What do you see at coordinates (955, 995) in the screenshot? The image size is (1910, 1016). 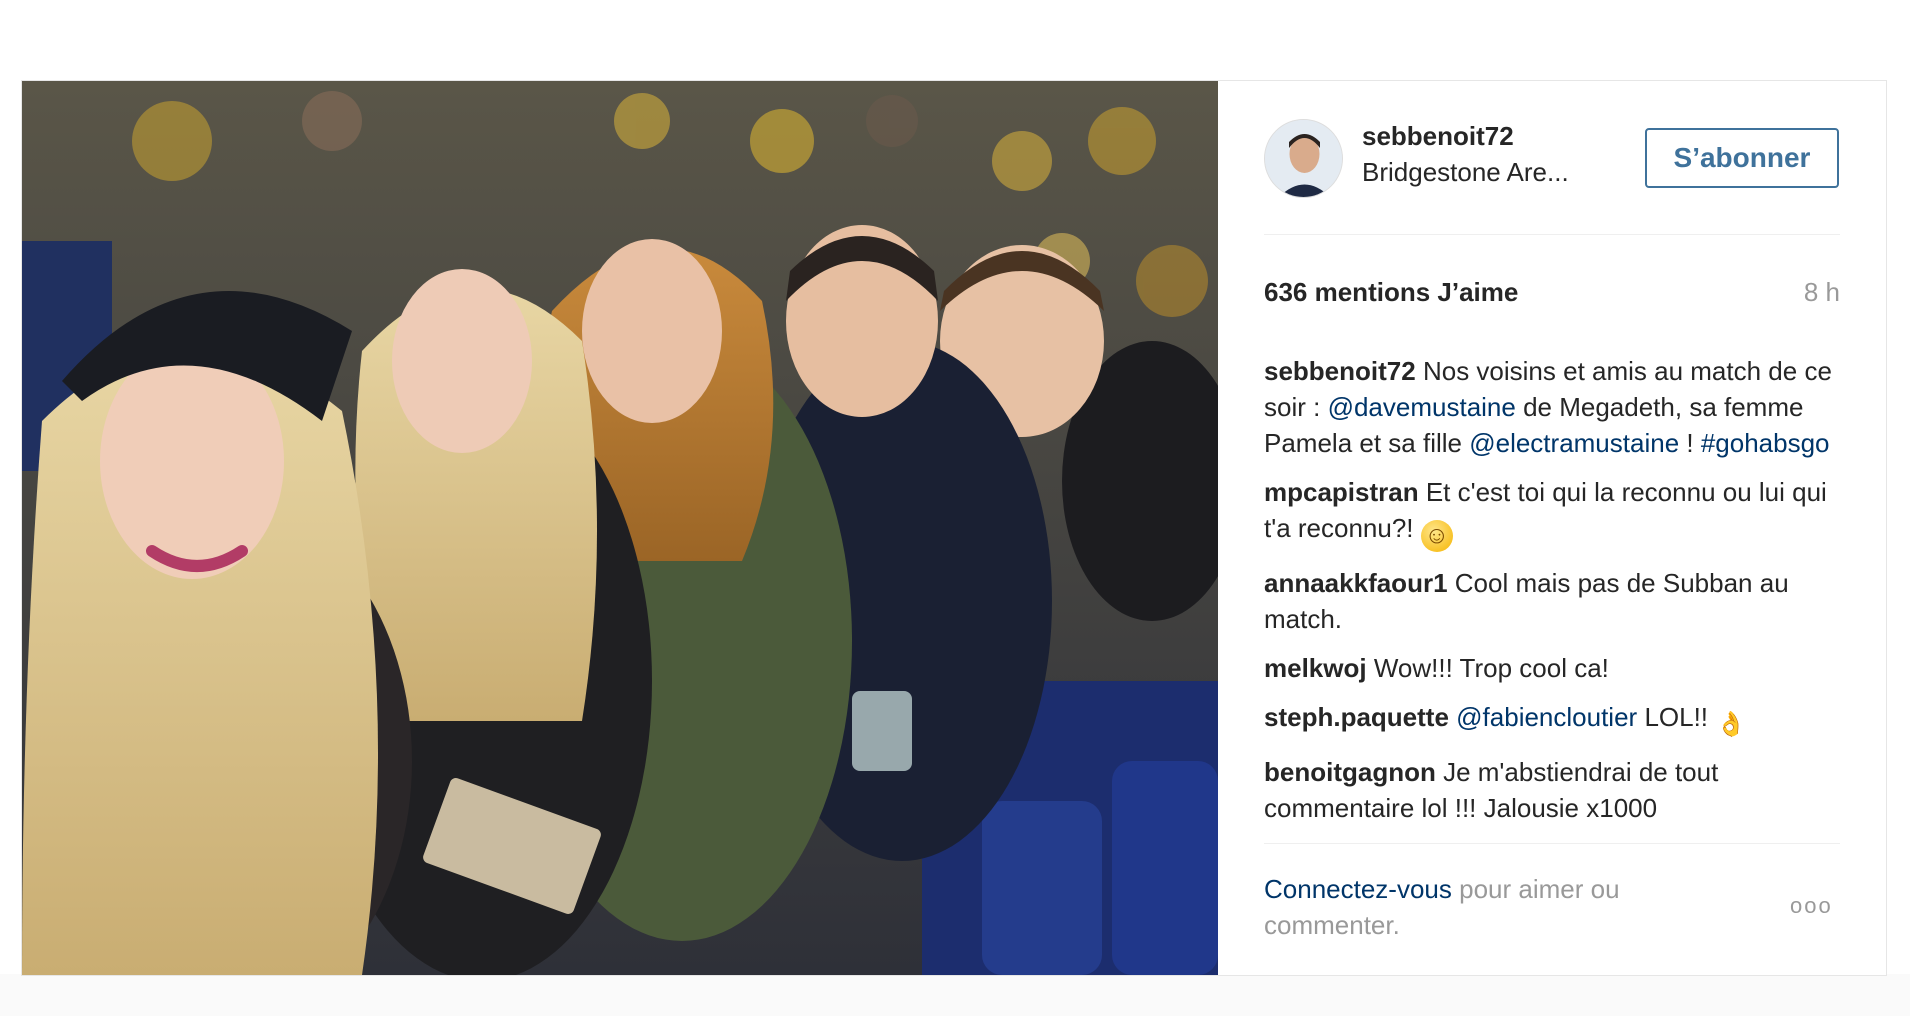 I see `page-background` at bounding box center [955, 995].